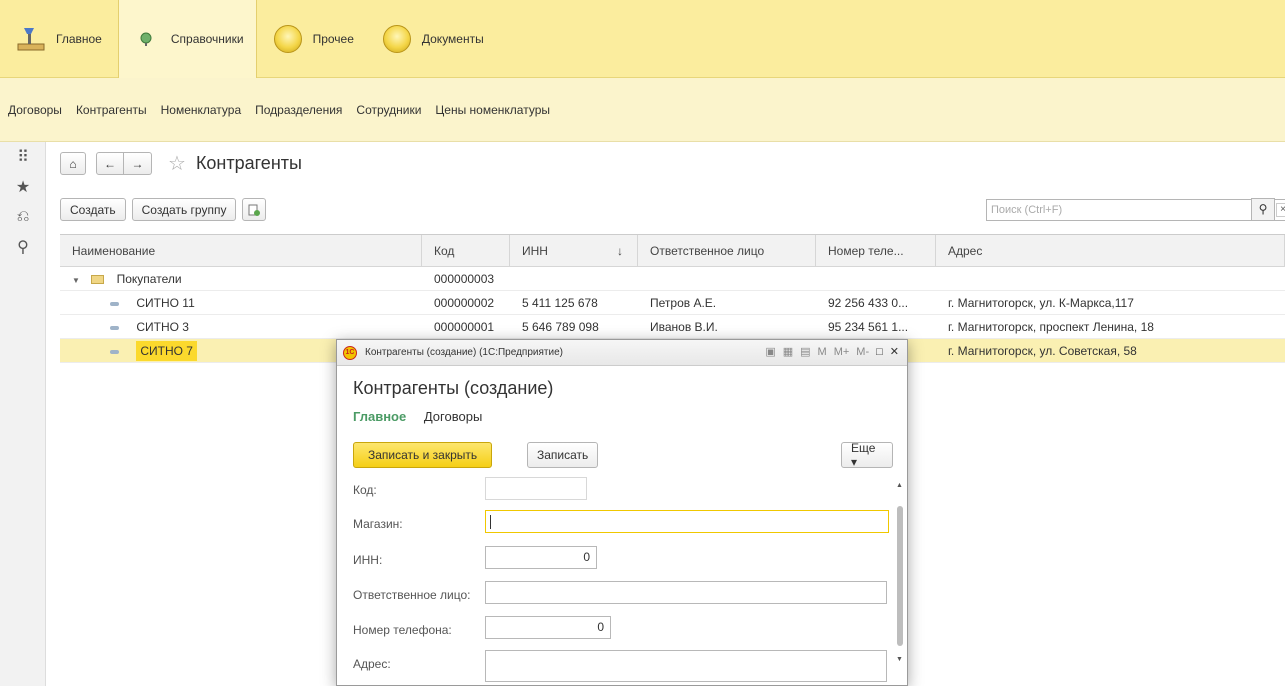  Describe the element at coordinates (466, 250) in the screenshot. I see `col-code: Код` at that location.